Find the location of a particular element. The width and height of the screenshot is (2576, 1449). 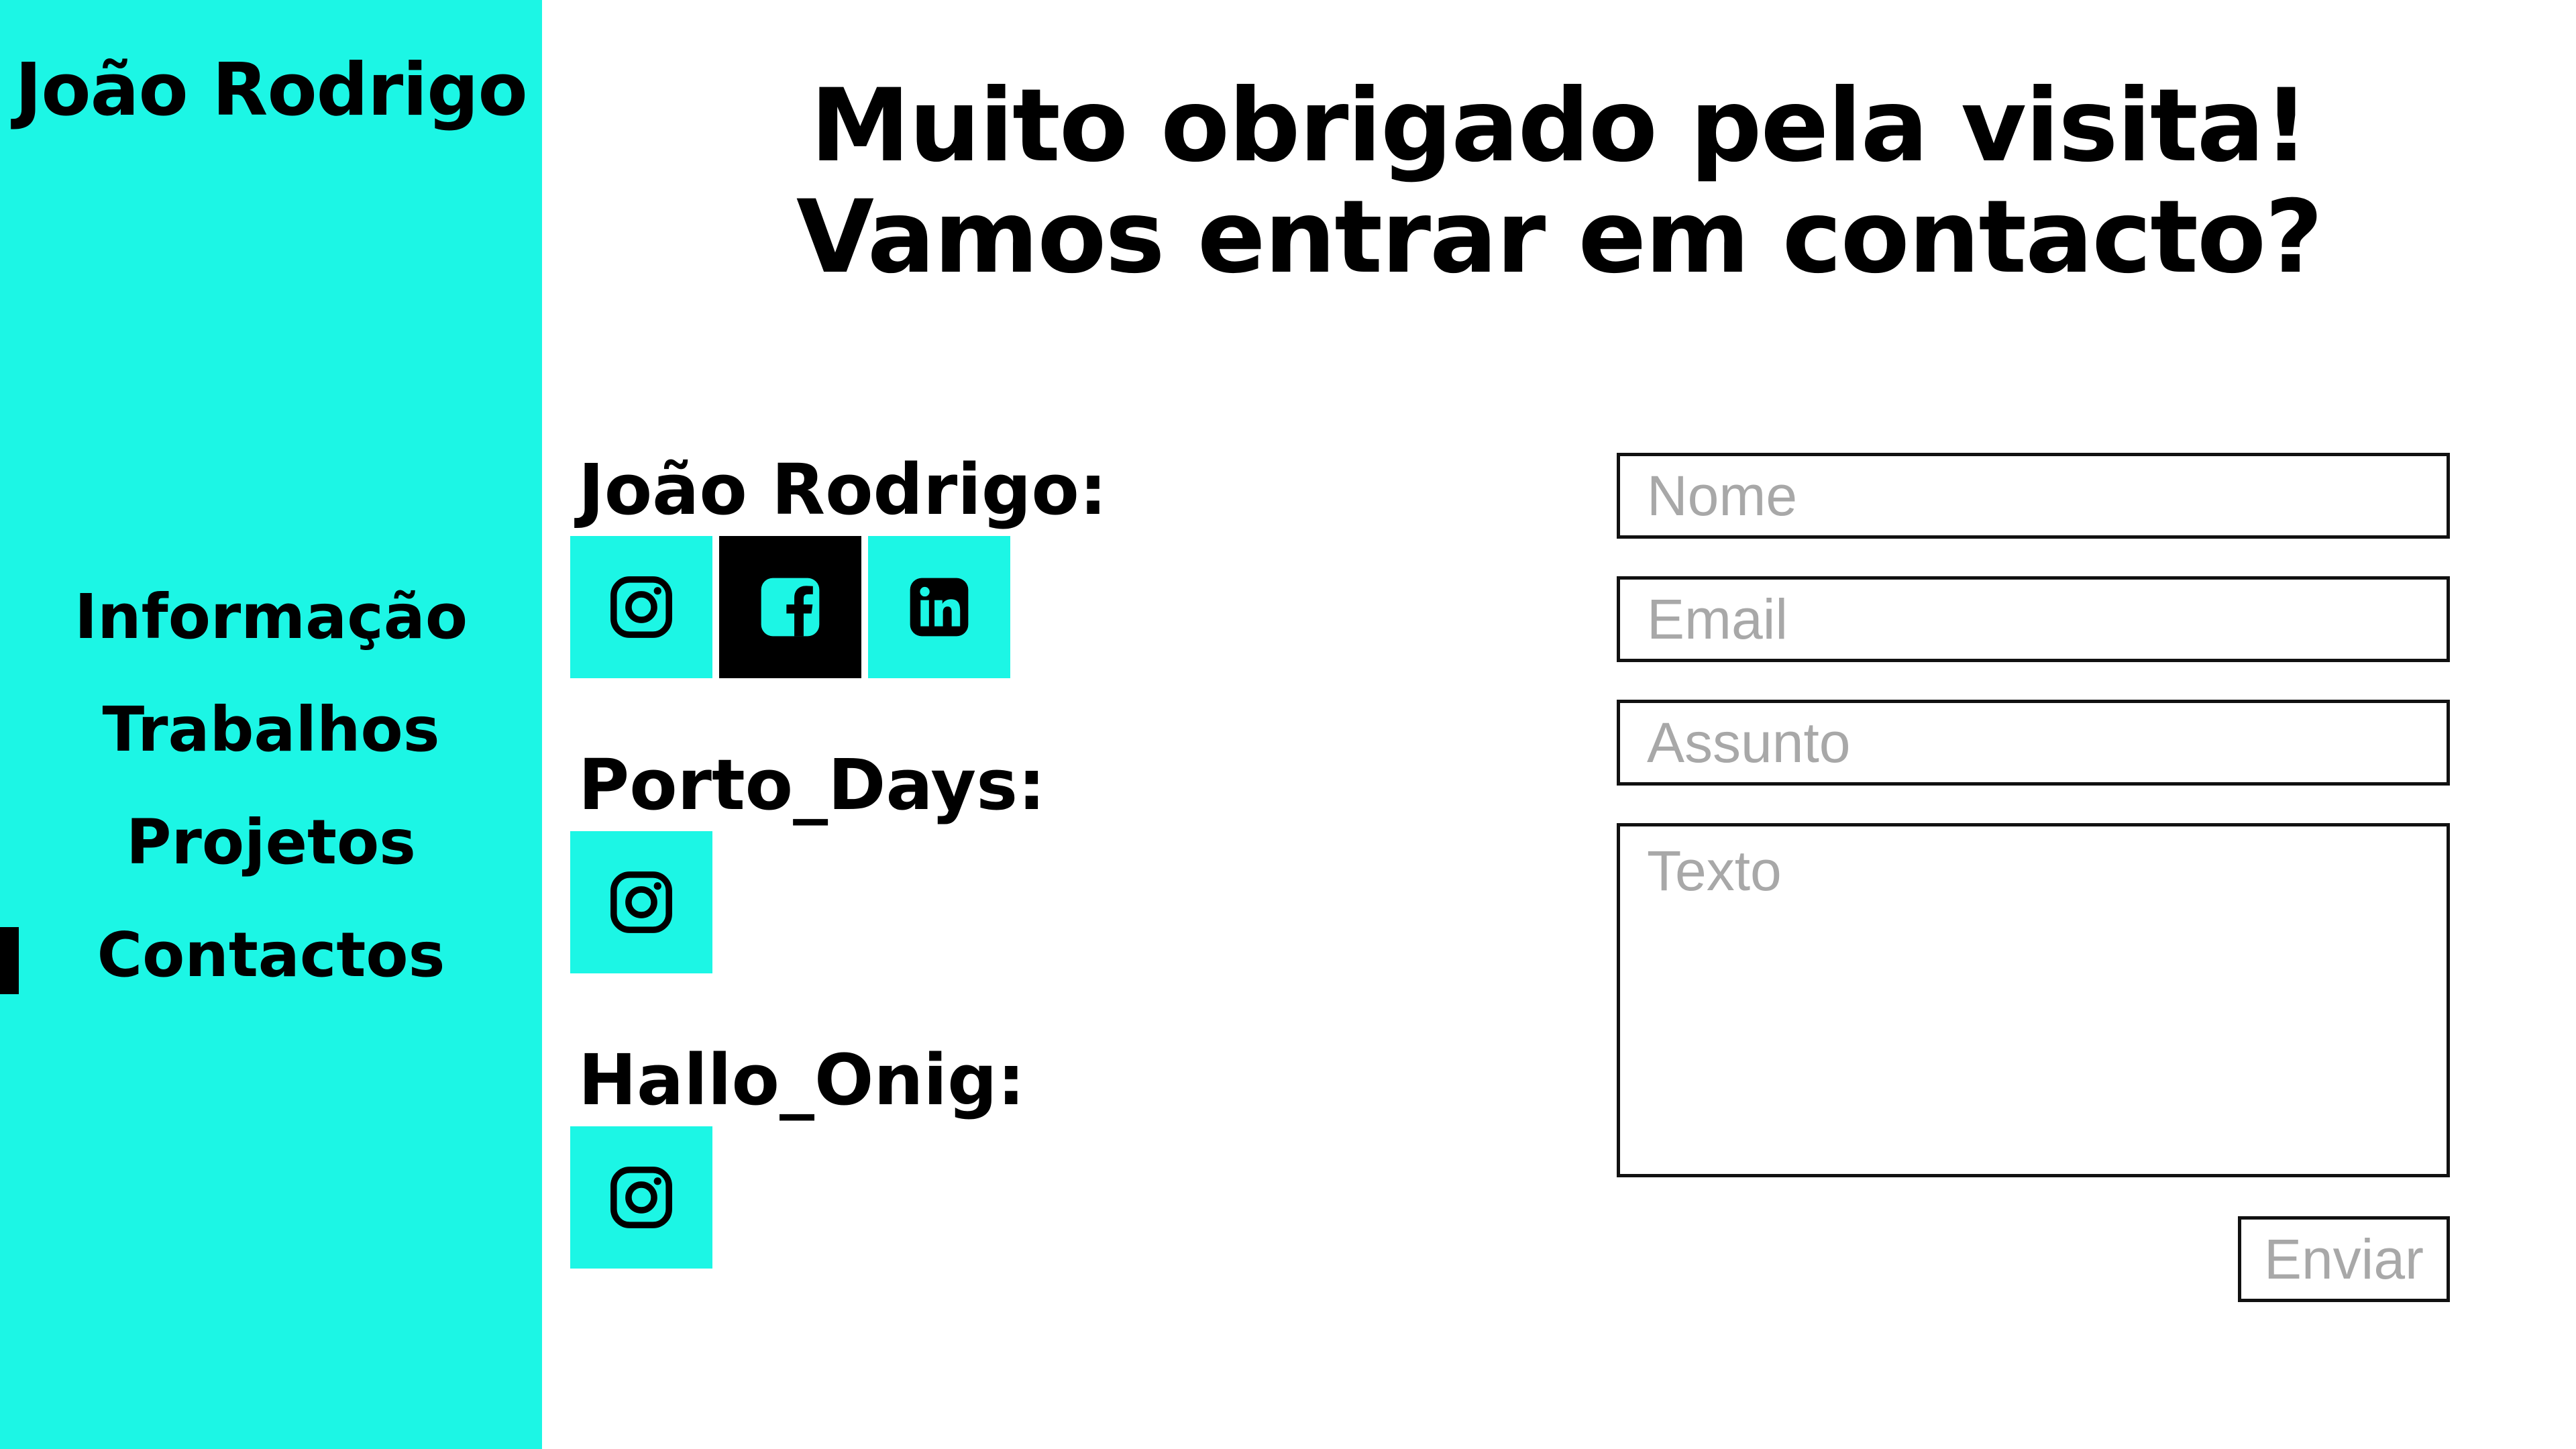

contact-group-hallo-onig: Hallo_Onig: is located at coordinates (797, 1152).